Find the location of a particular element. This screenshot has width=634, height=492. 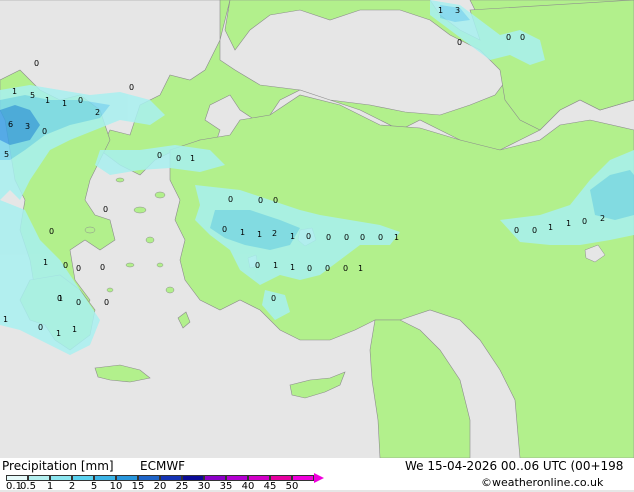

scale-tick-label: 15 is located at coordinates (138, 486).